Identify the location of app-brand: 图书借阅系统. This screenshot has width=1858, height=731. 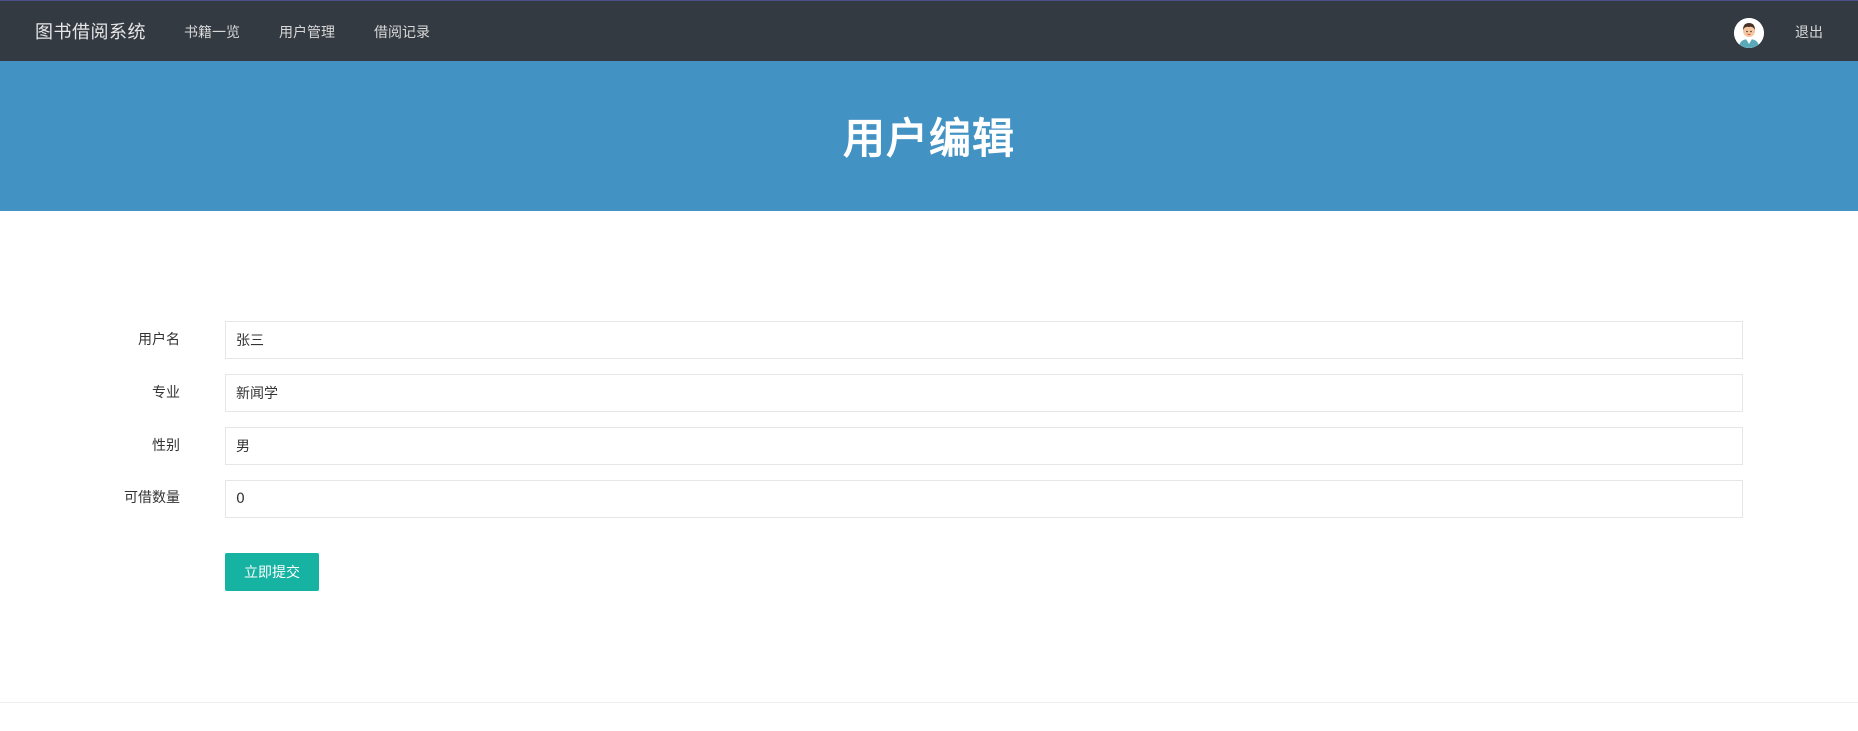
(90, 31).